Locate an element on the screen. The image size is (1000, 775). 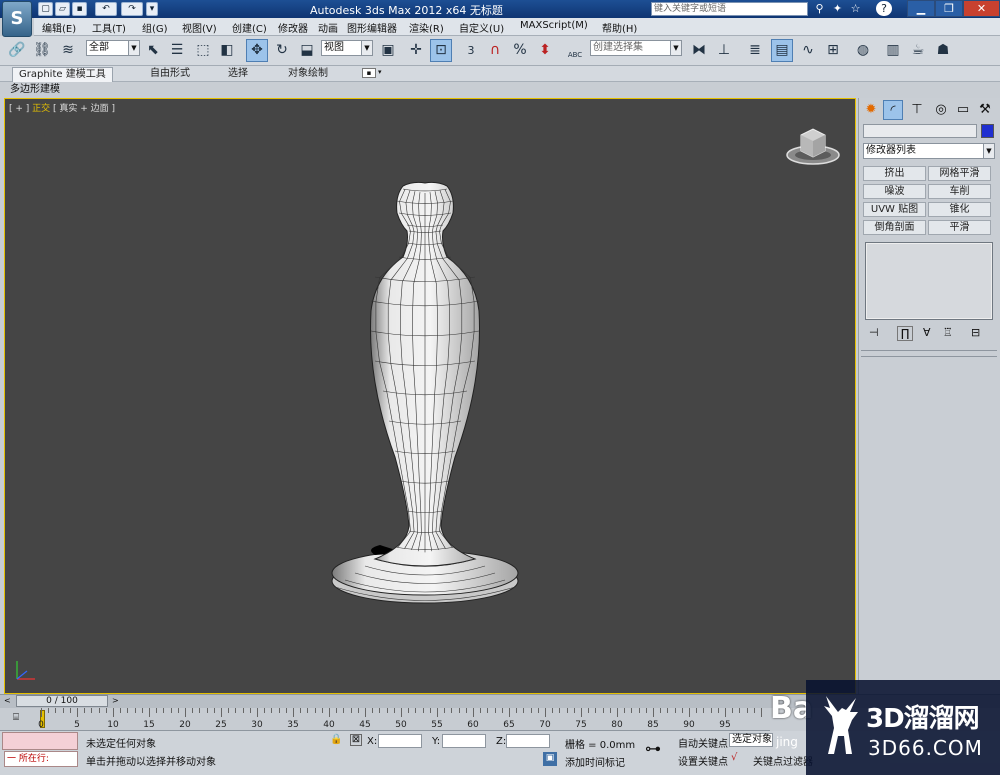
menu-modifiers: 修改器 is located at coordinates (293, 27).